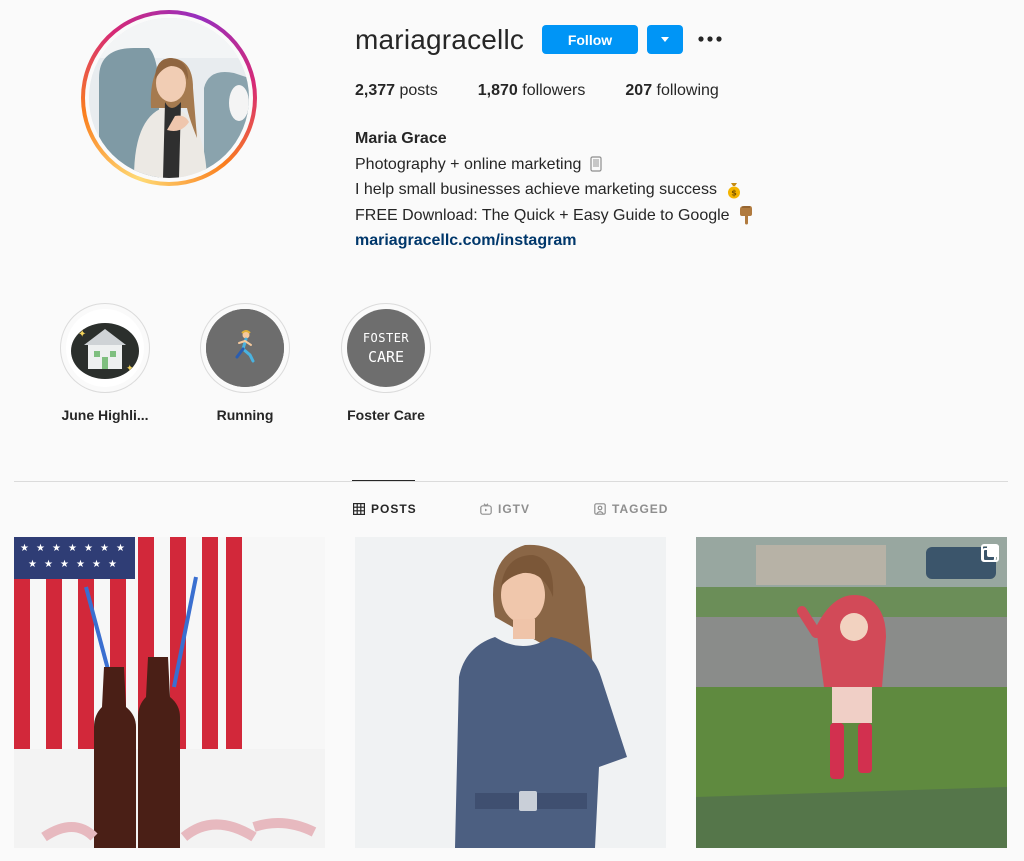 This screenshot has width=1024, height=861. I want to click on highlight-ring: ✦ ✦, so click(105, 348).